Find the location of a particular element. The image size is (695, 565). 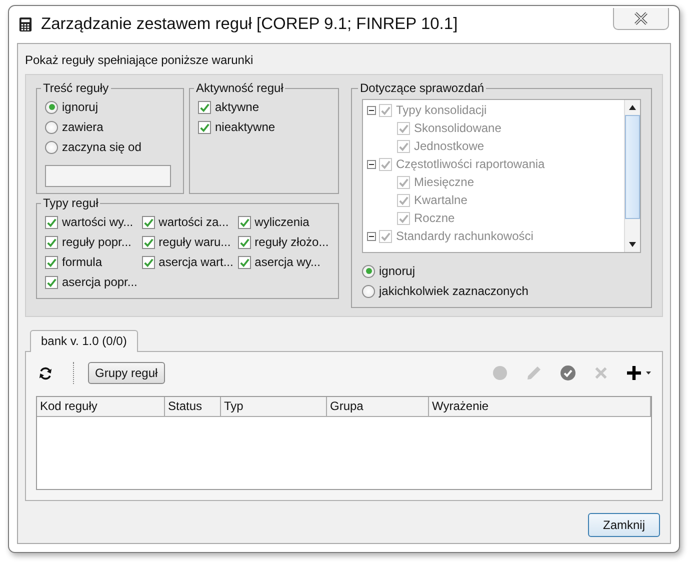

checkbox-label: Jednostkowe is located at coordinates (449, 146).